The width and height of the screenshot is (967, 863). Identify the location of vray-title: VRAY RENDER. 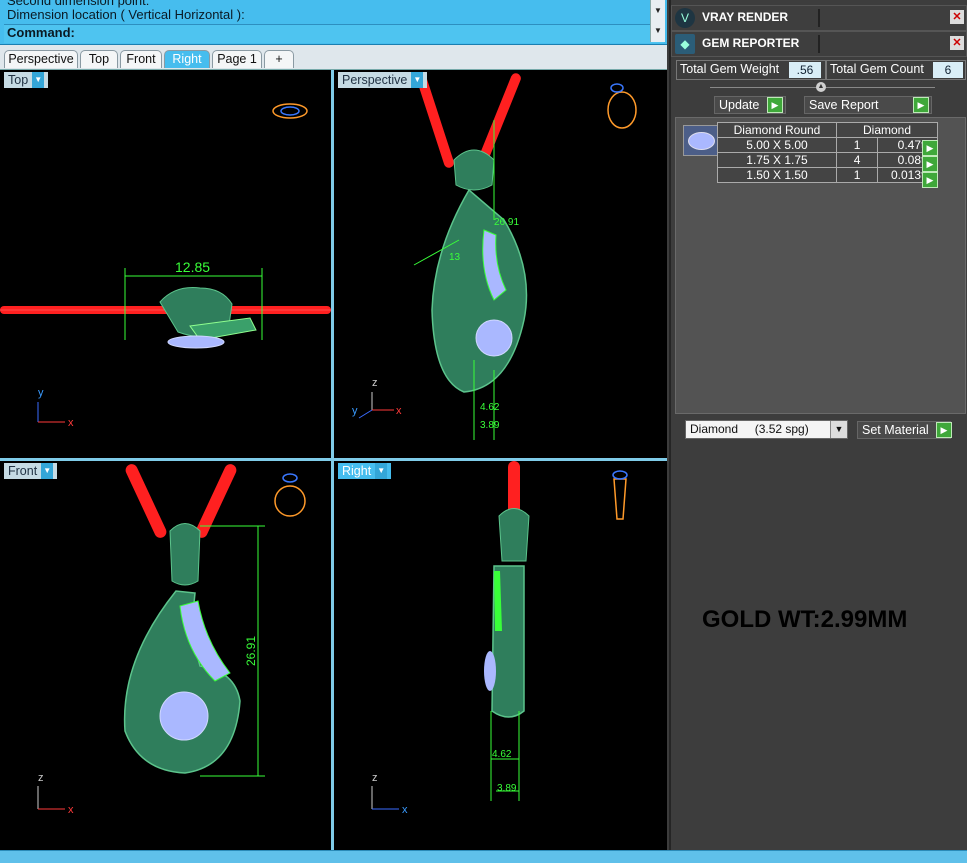
(745, 17).